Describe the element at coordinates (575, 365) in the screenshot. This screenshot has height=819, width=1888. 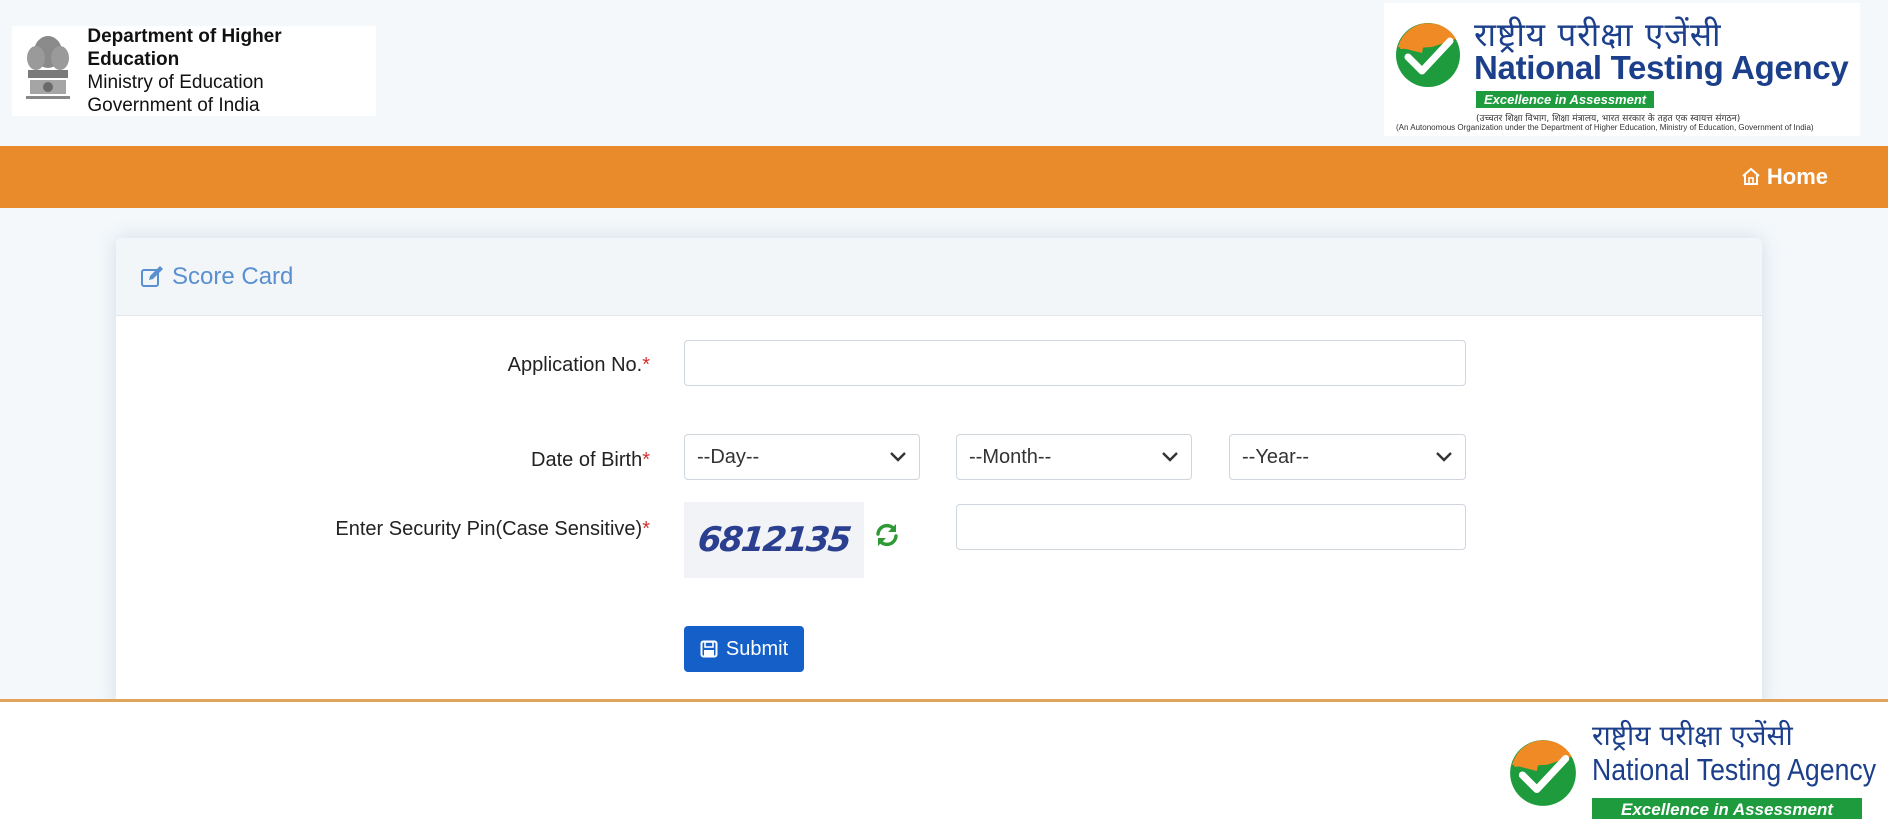
I see `application-no-label-text: Application No.` at that location.